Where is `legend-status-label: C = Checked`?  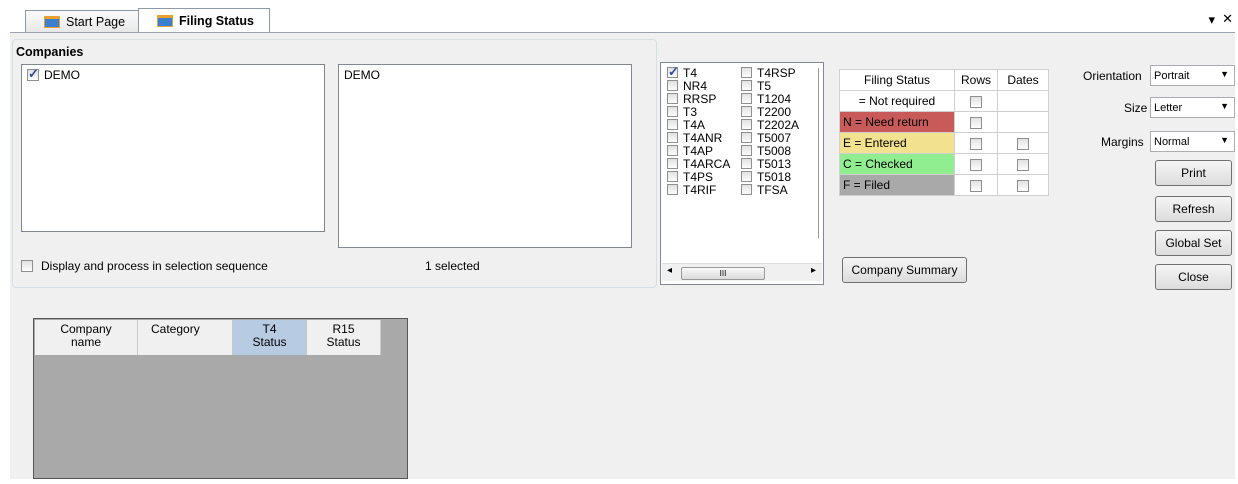
legend-status-label: C = Checked is located at coordinates (897, 164).